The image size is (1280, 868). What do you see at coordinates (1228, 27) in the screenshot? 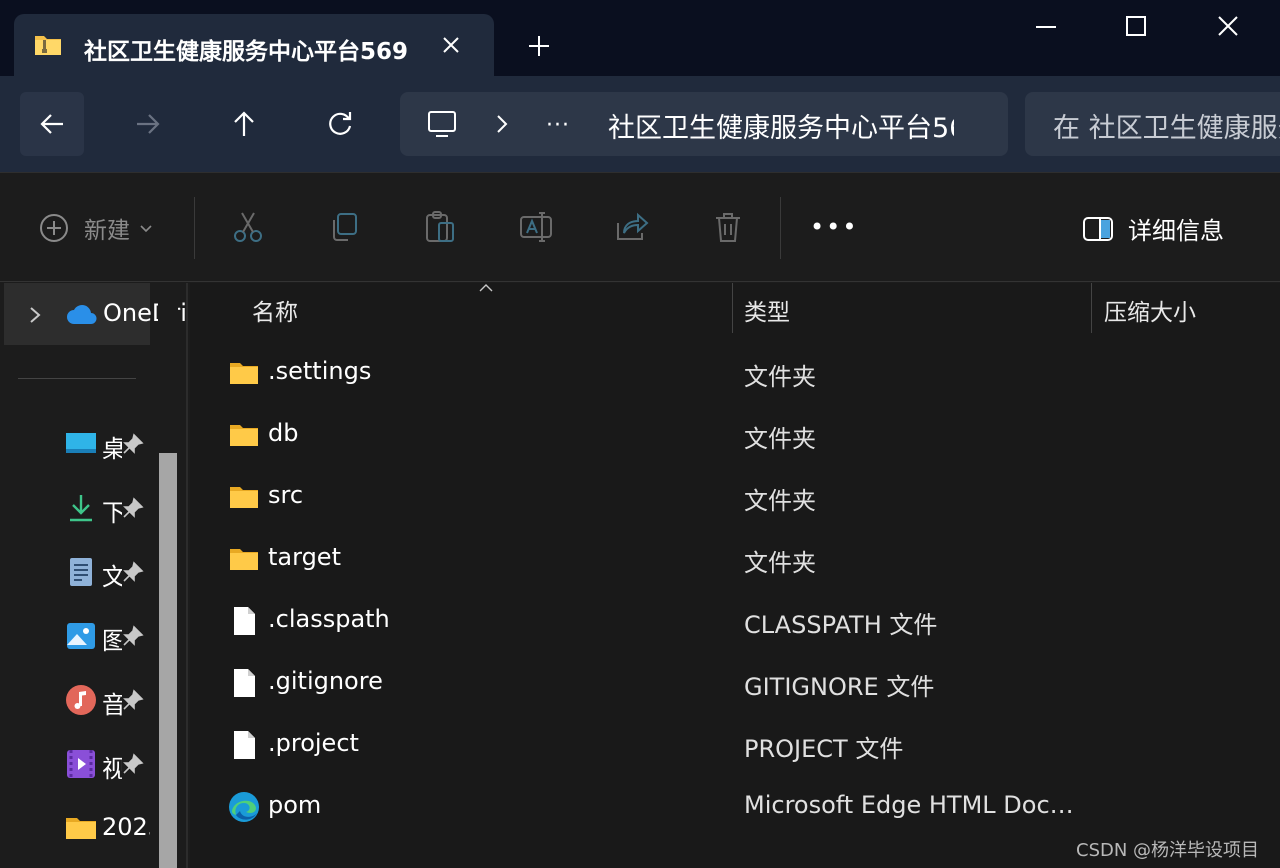
I see `close-window-icon` at bounding box center [1228, 27].